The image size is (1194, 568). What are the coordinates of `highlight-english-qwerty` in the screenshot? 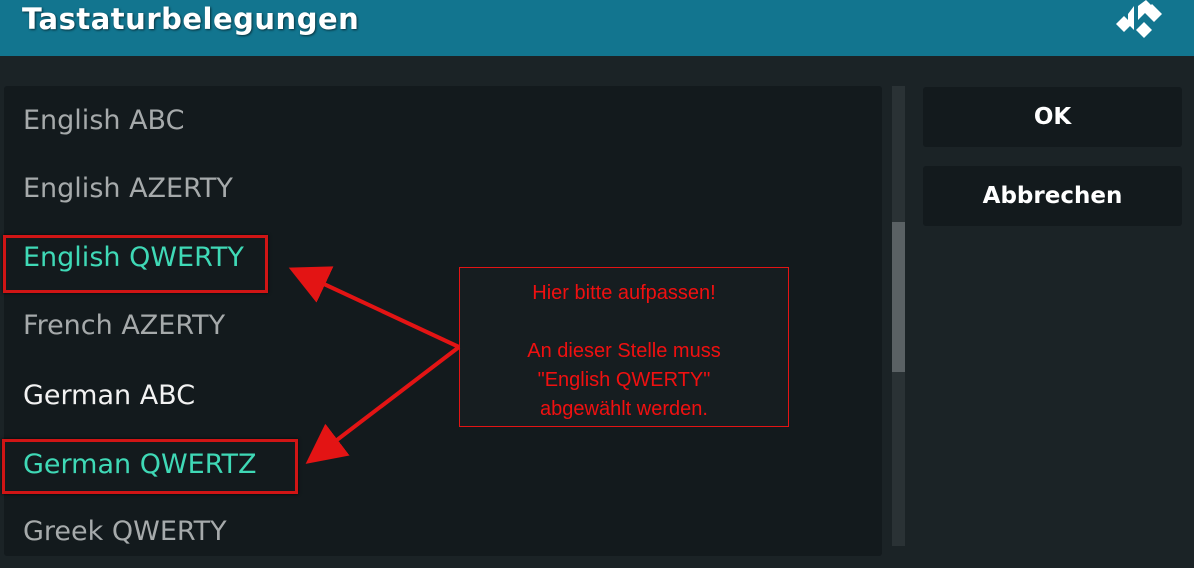 It's located at (135, 264).